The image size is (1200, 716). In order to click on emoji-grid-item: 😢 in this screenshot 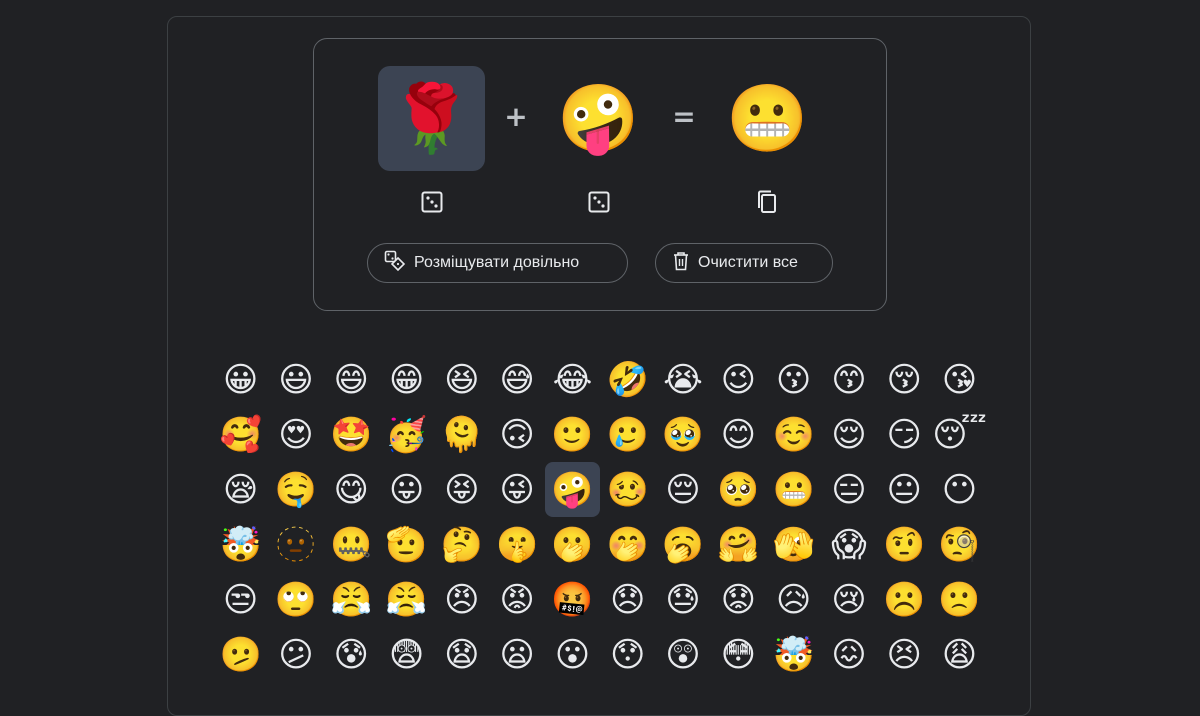, I will do `click(848, 599)`.